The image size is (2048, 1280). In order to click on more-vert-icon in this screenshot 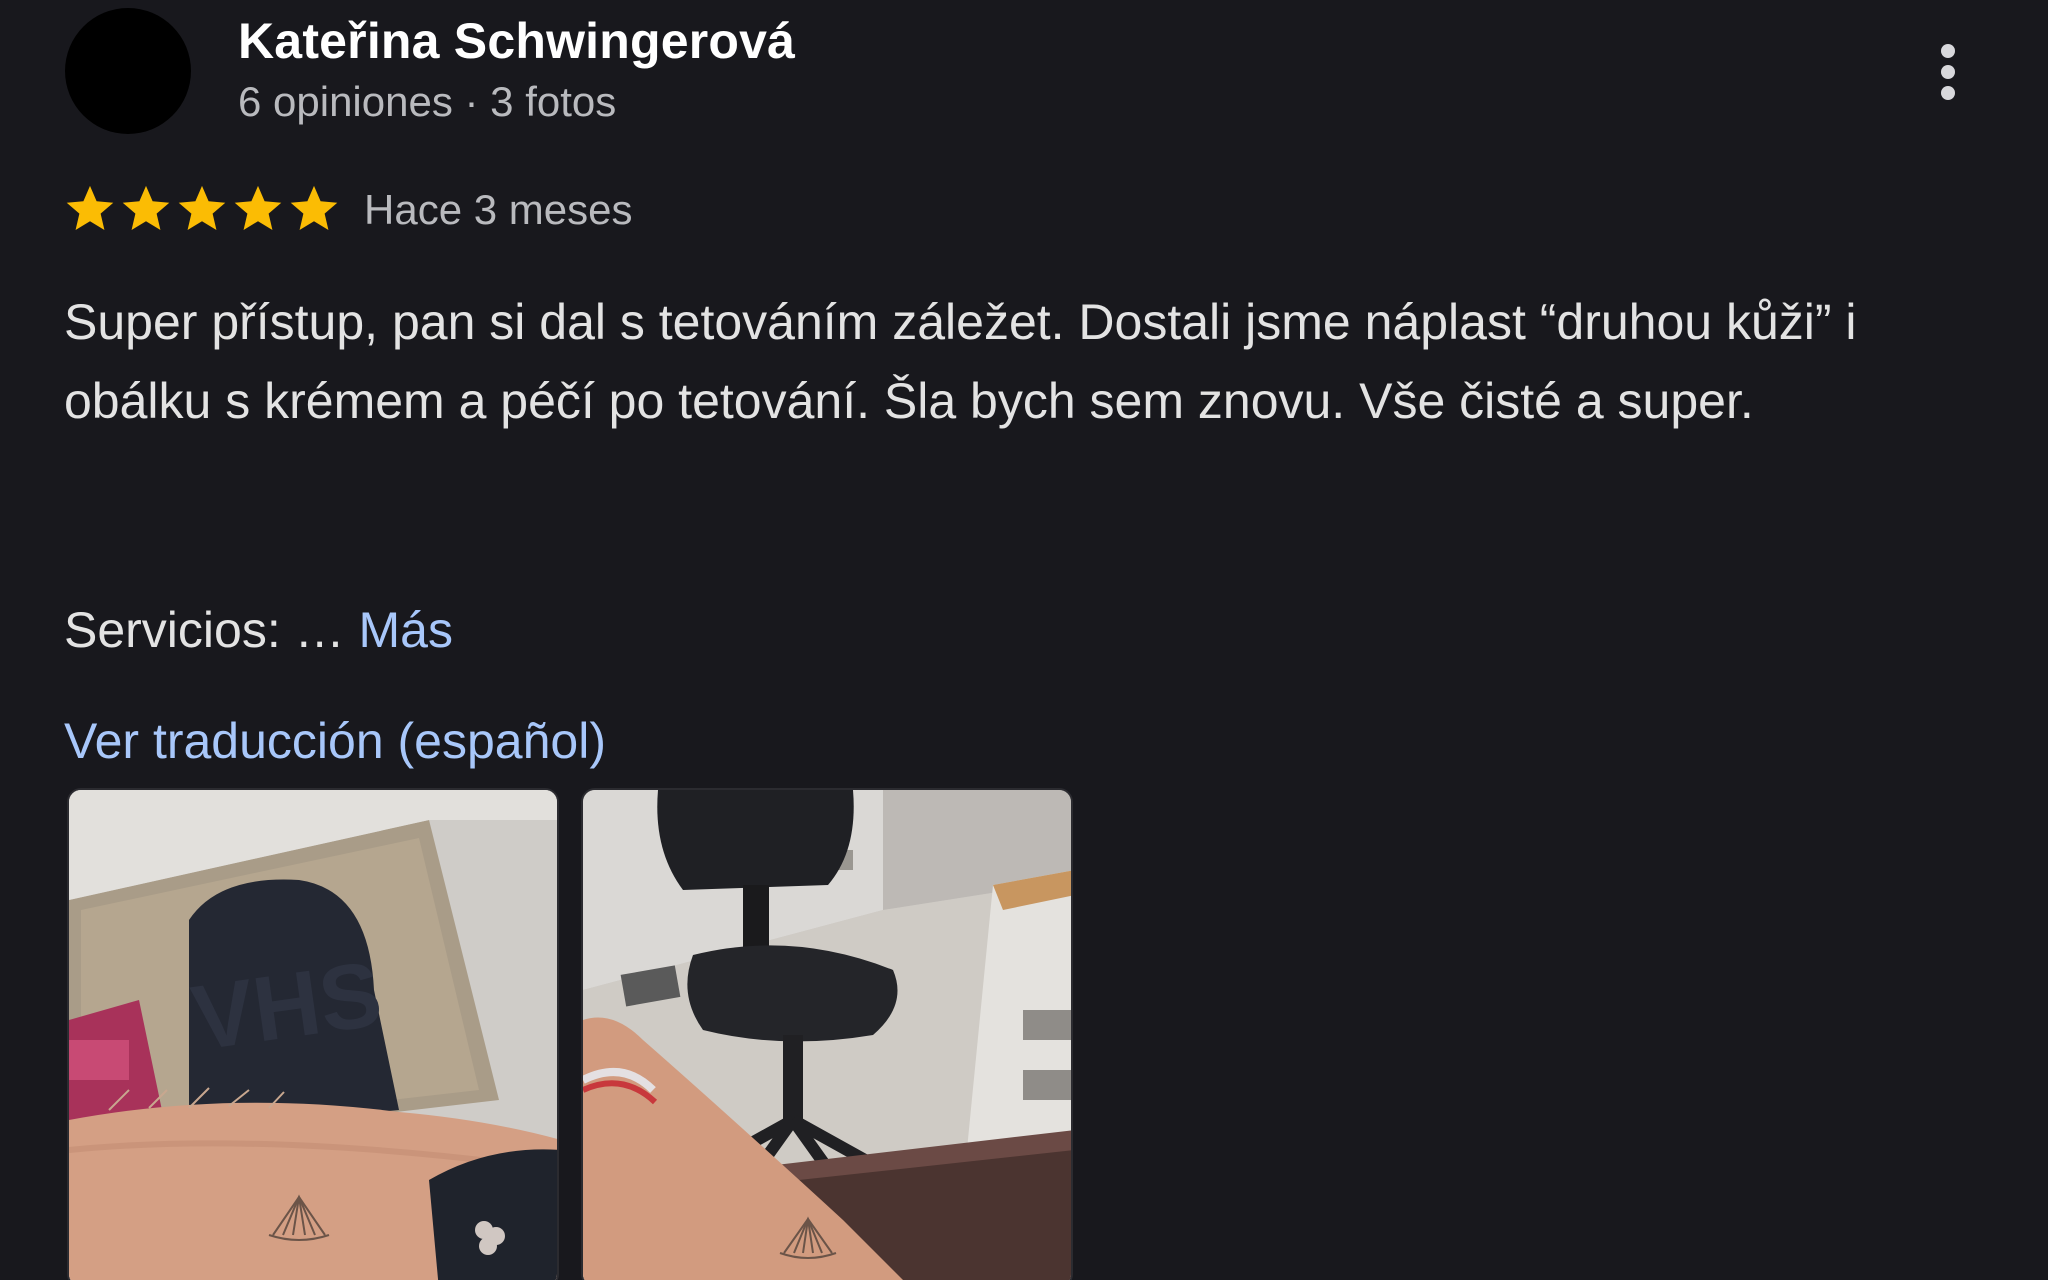, I will do `click(1948, 72)`.